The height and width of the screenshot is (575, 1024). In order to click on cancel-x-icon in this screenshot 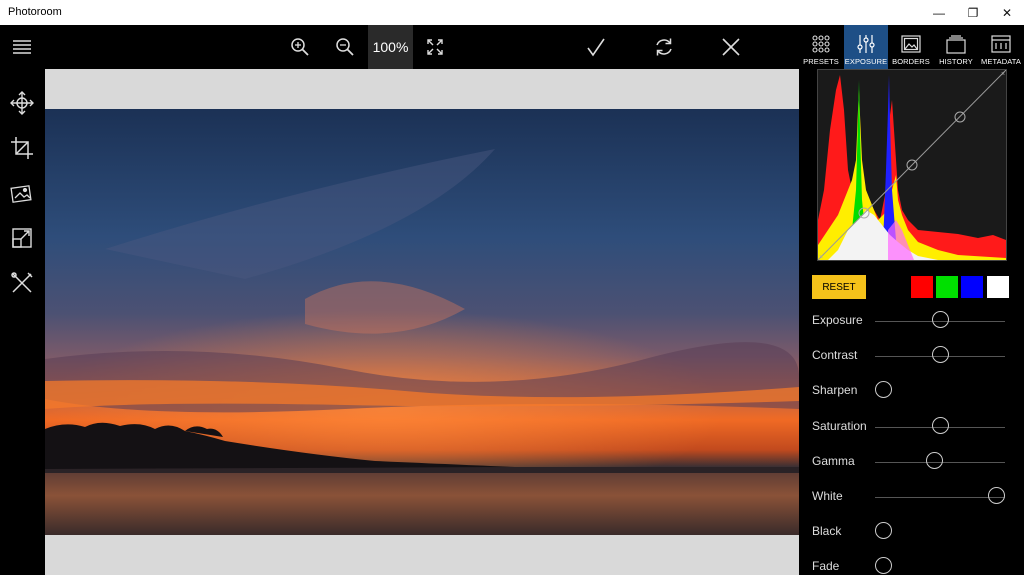, I will do `click(731, 47)`.